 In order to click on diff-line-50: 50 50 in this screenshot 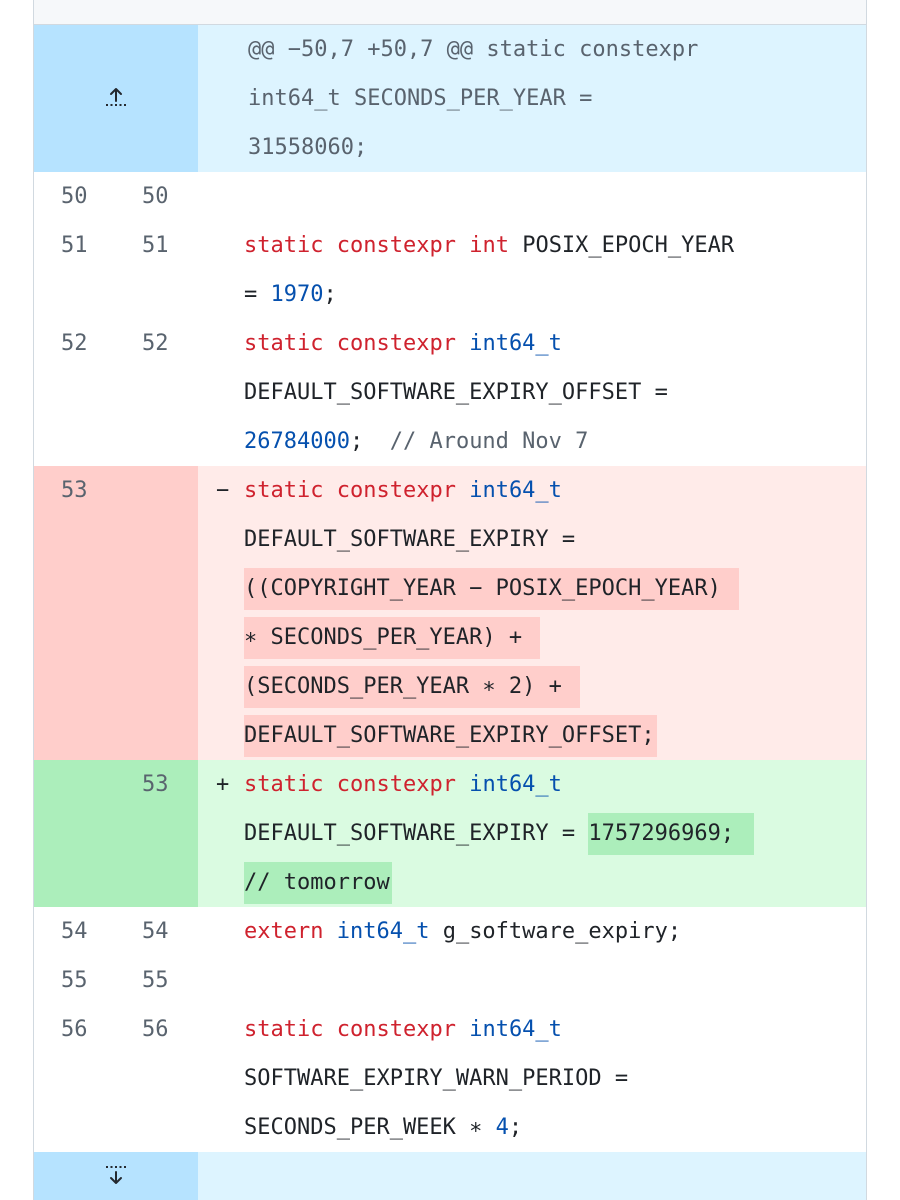, I will do `click(450, 196)`.